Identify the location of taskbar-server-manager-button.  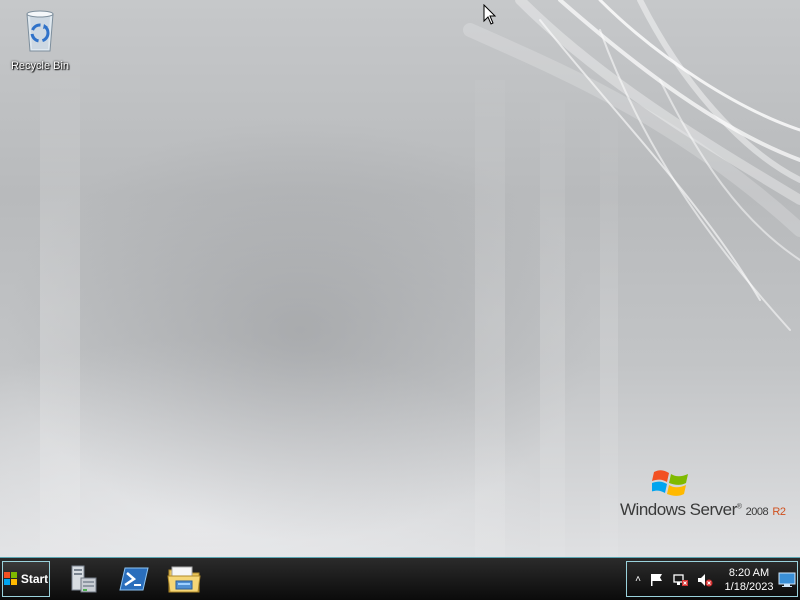
(84, 579).